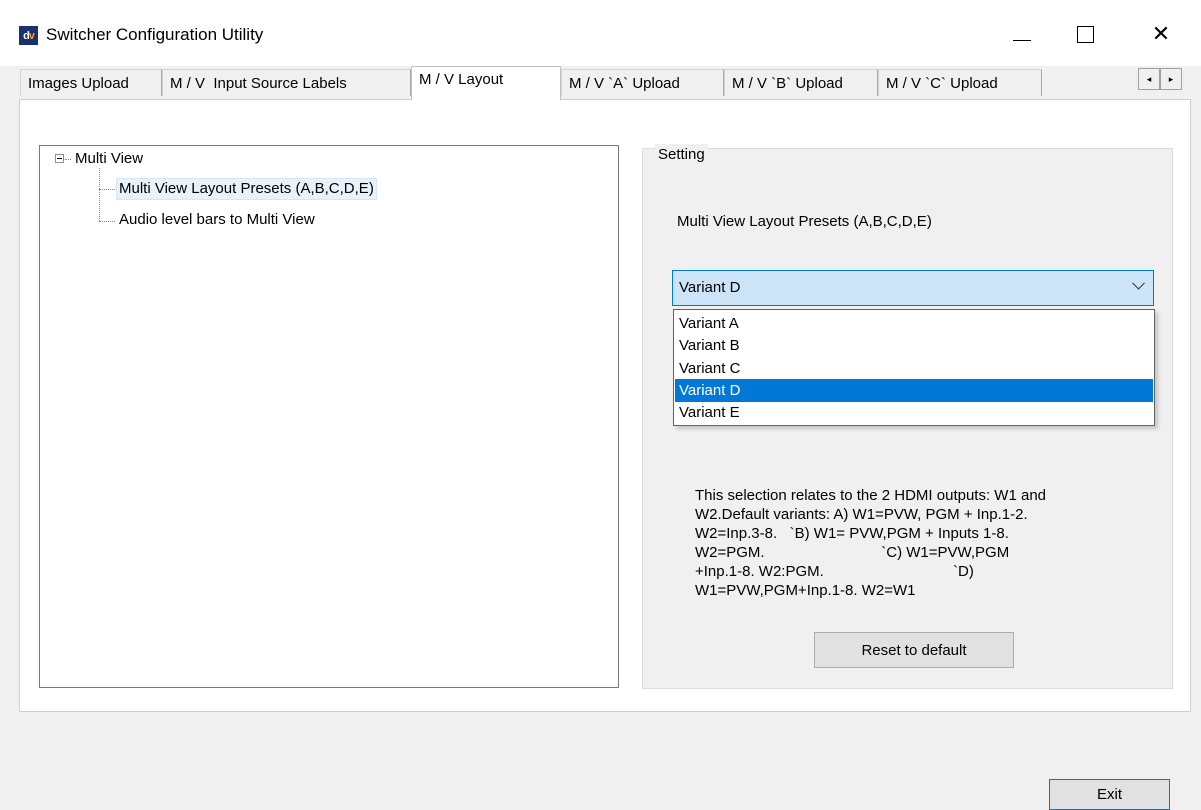  I want to click on tab-c-upload: M / V `C` Upload, so click(960, 82).